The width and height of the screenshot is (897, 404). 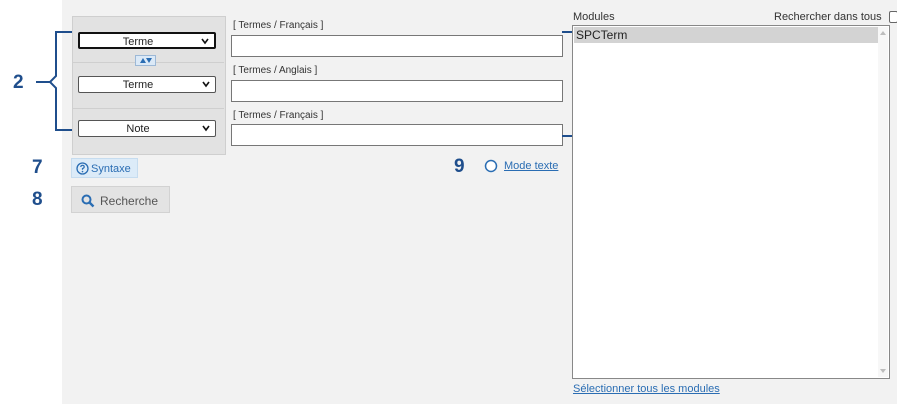 What do you see at coordinates (37, 199) in the screenshot?
I see `callout-8: 8` at bounding box center [37, 199].